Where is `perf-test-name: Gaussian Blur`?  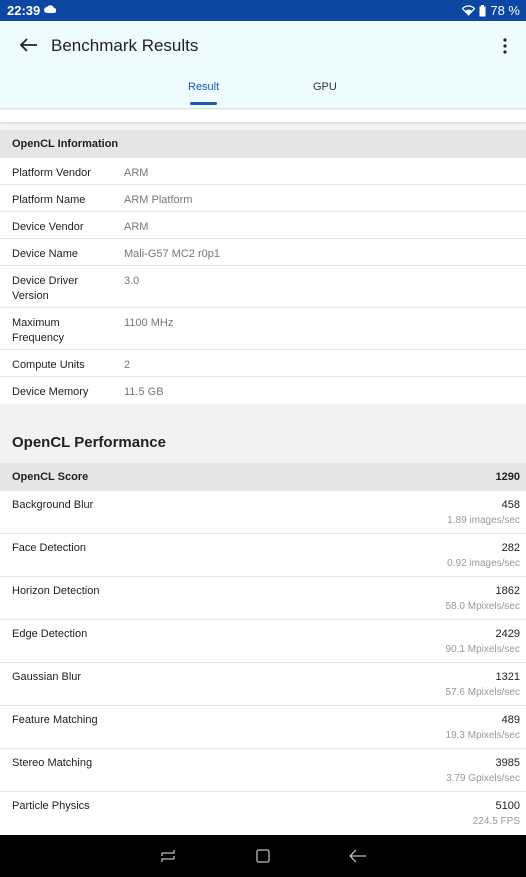
perf-test-name: Gaussian Blur is located at coordinates (47, 677).